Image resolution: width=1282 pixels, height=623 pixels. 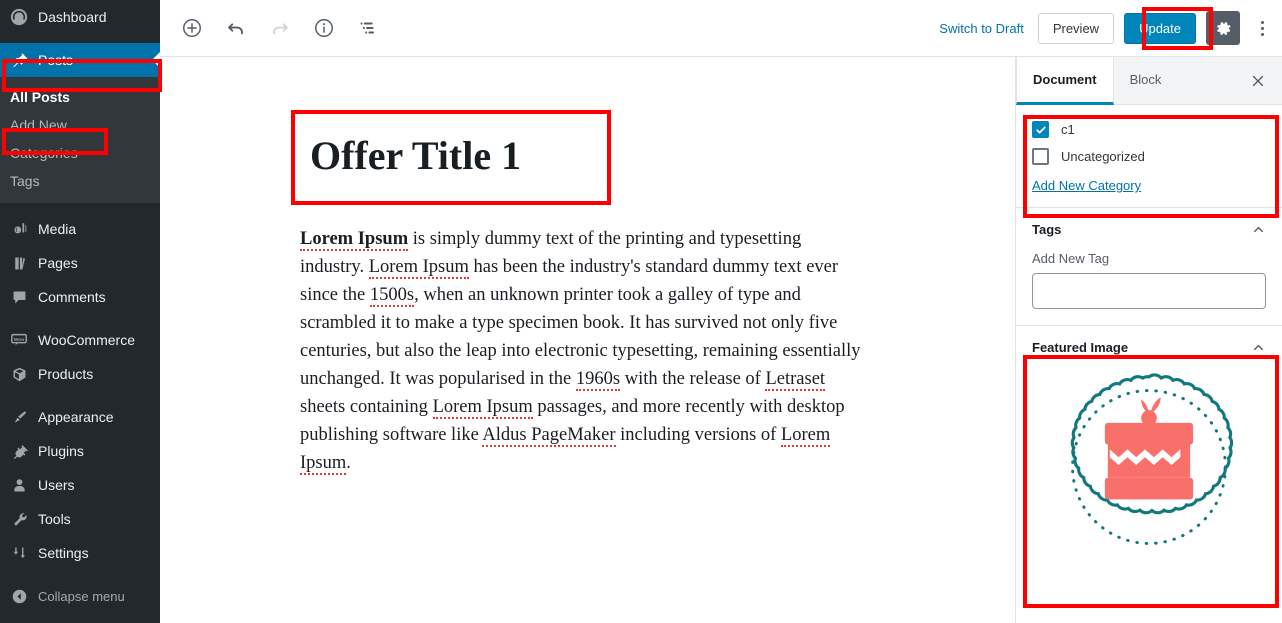 What do you see at coordinates (19, 17) in the screenshot?
I see `dashboard-icon` at bounding box center [19, 17].